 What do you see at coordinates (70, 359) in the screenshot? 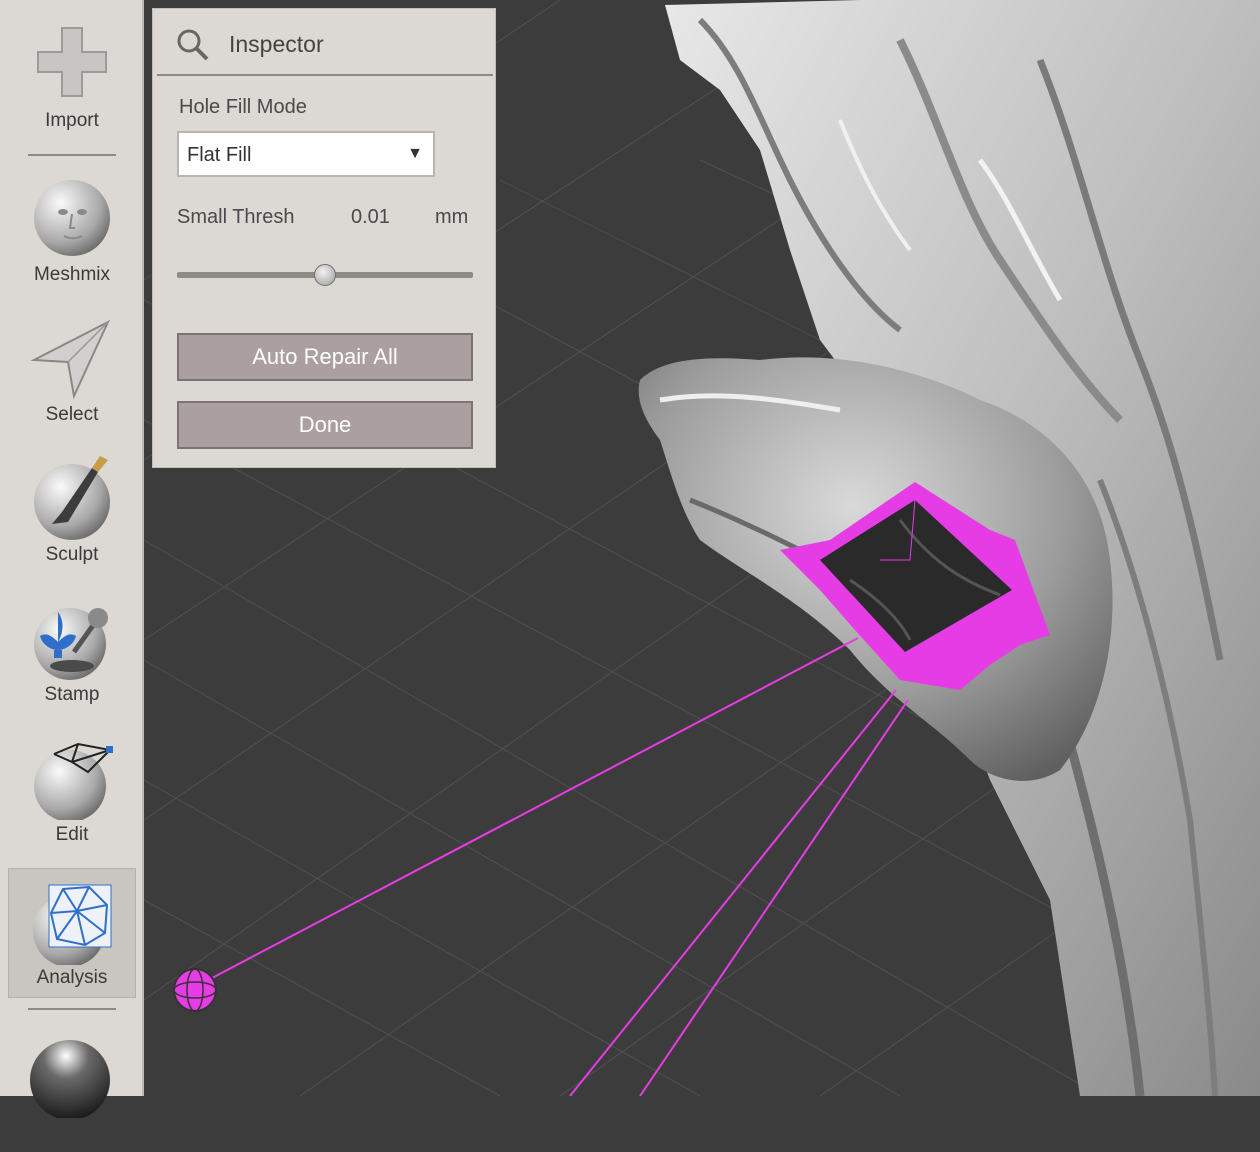
I see `arrow-cursor-icon` at bounding box center [70, 359].